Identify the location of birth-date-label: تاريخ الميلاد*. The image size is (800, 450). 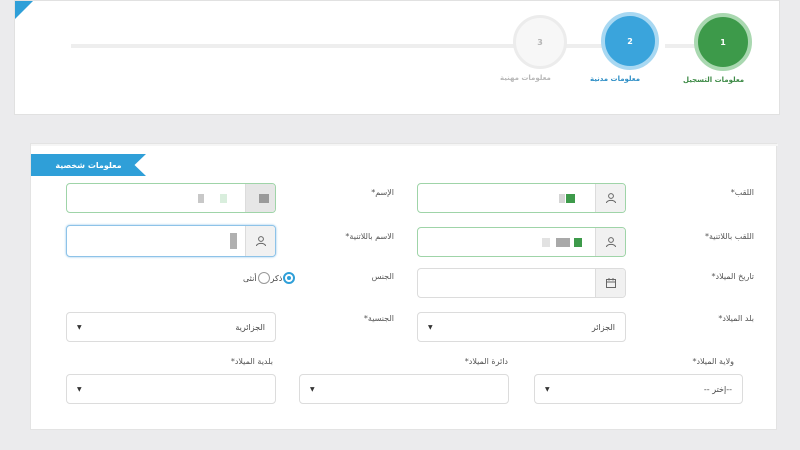
(733, 276).